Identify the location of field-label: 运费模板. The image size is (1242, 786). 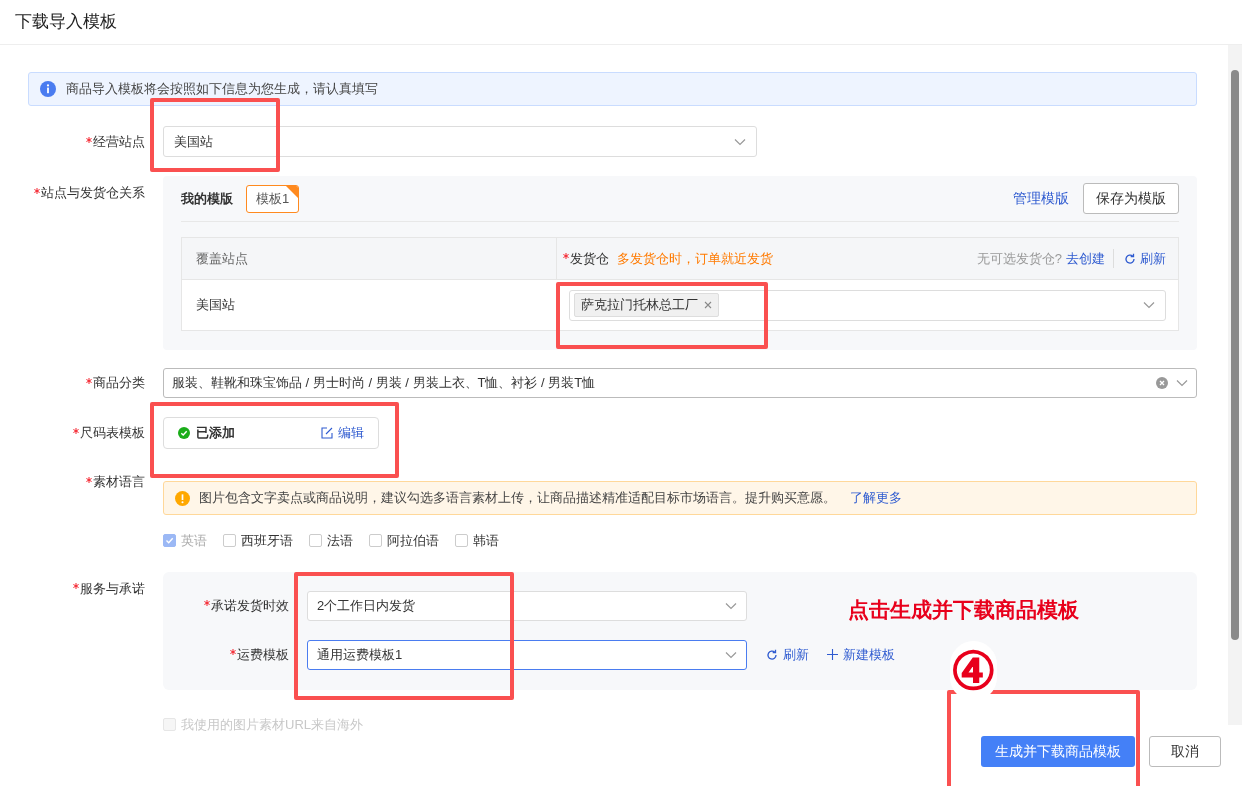
(263, 654).